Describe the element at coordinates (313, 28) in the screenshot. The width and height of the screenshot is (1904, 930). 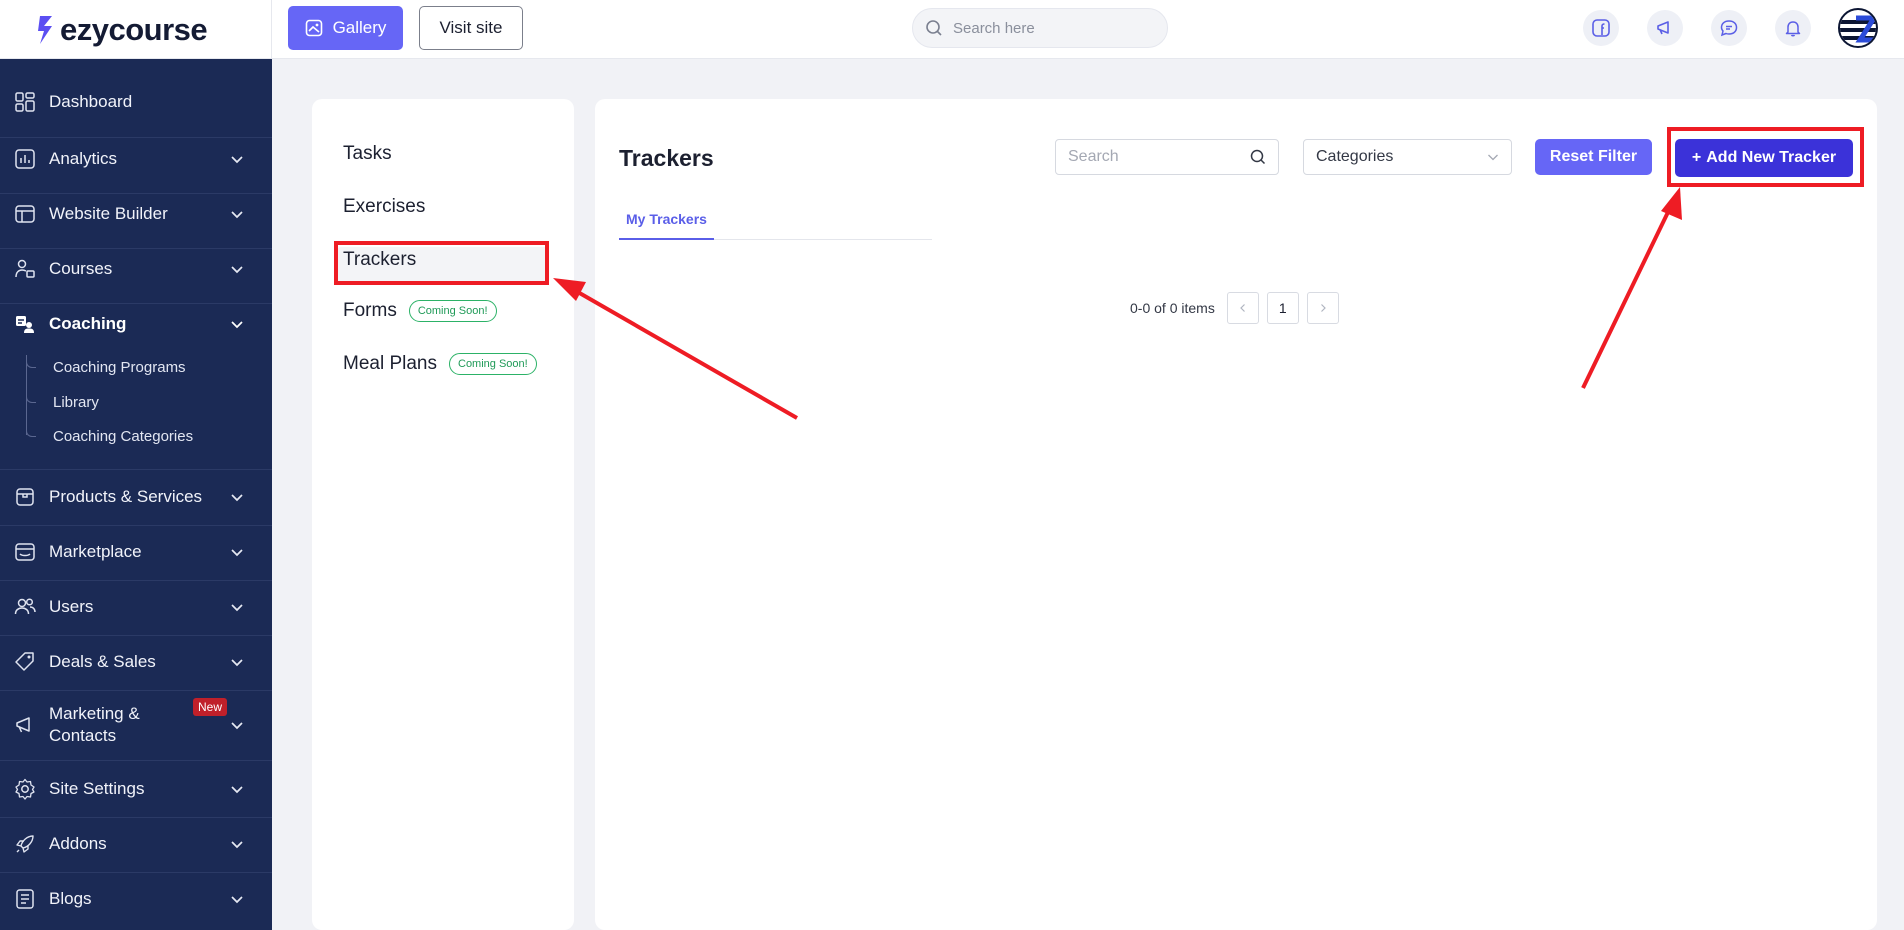
I see `gallery-icon` at that location.